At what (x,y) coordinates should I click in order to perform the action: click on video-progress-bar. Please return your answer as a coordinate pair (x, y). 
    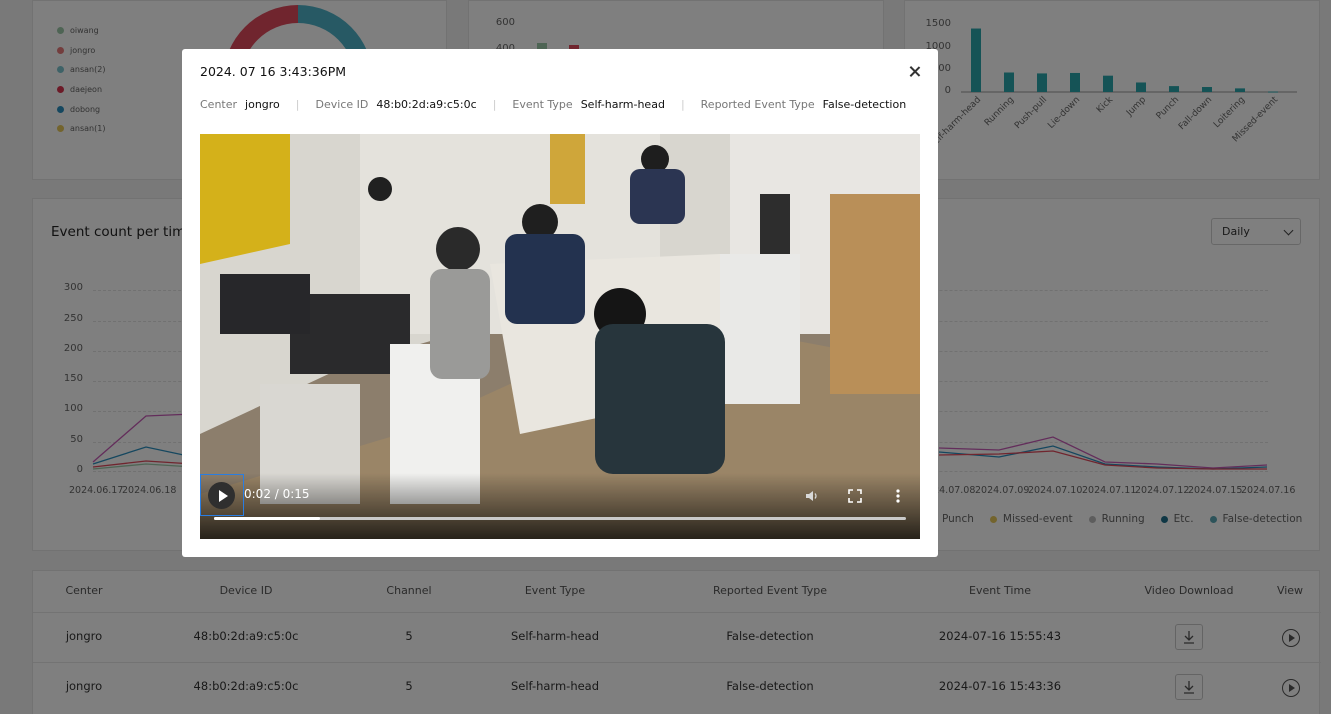
    Looking at the image, I should click on (560, 518).